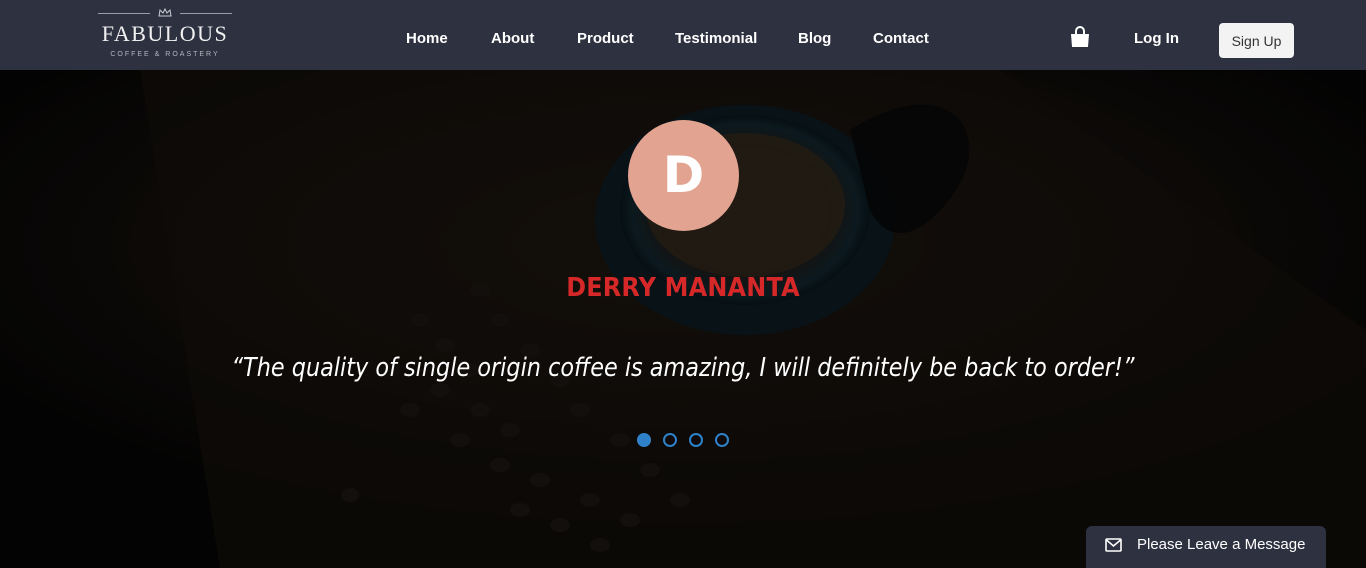 Image resolution: width=1366 pixels, height=568 pixels. Describe the element at coordinates (165, 12) in the screenshot. I see `crown-icon` at that location.